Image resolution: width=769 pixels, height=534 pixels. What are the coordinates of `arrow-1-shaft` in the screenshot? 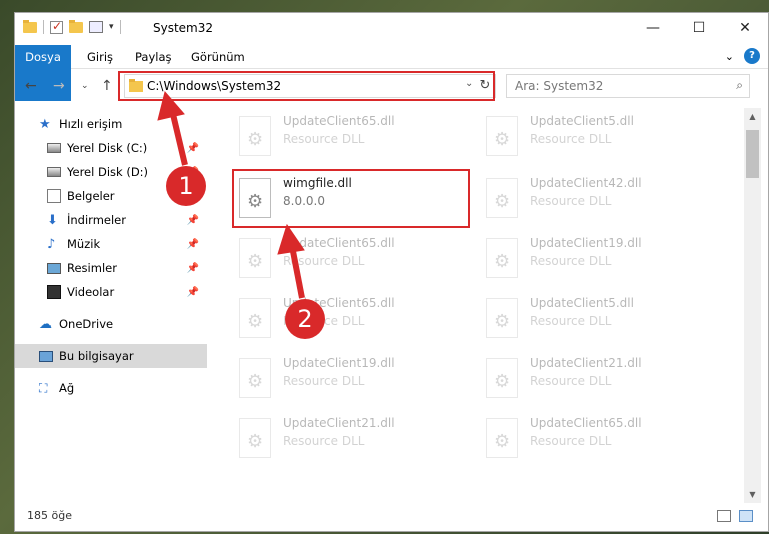 It's located at (178, 137).